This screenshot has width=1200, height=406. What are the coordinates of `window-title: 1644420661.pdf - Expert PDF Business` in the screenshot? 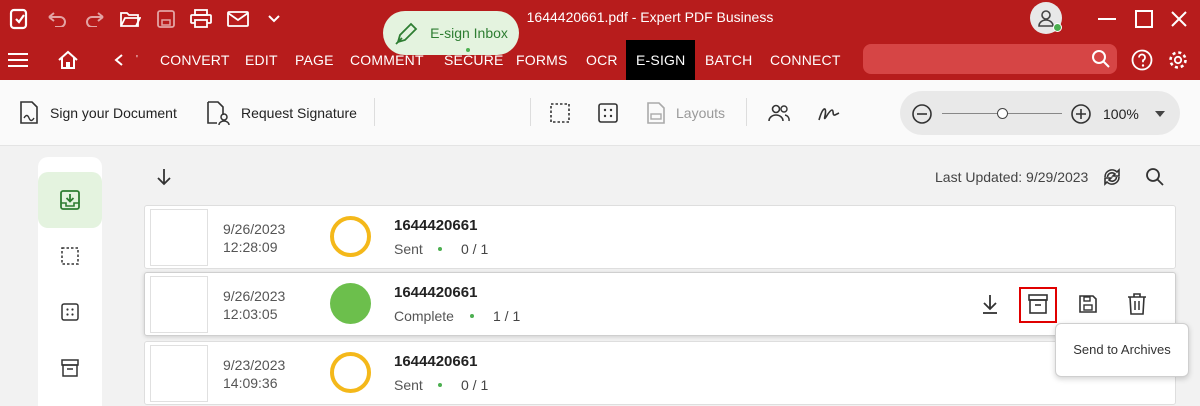 It's located at (650, 17).